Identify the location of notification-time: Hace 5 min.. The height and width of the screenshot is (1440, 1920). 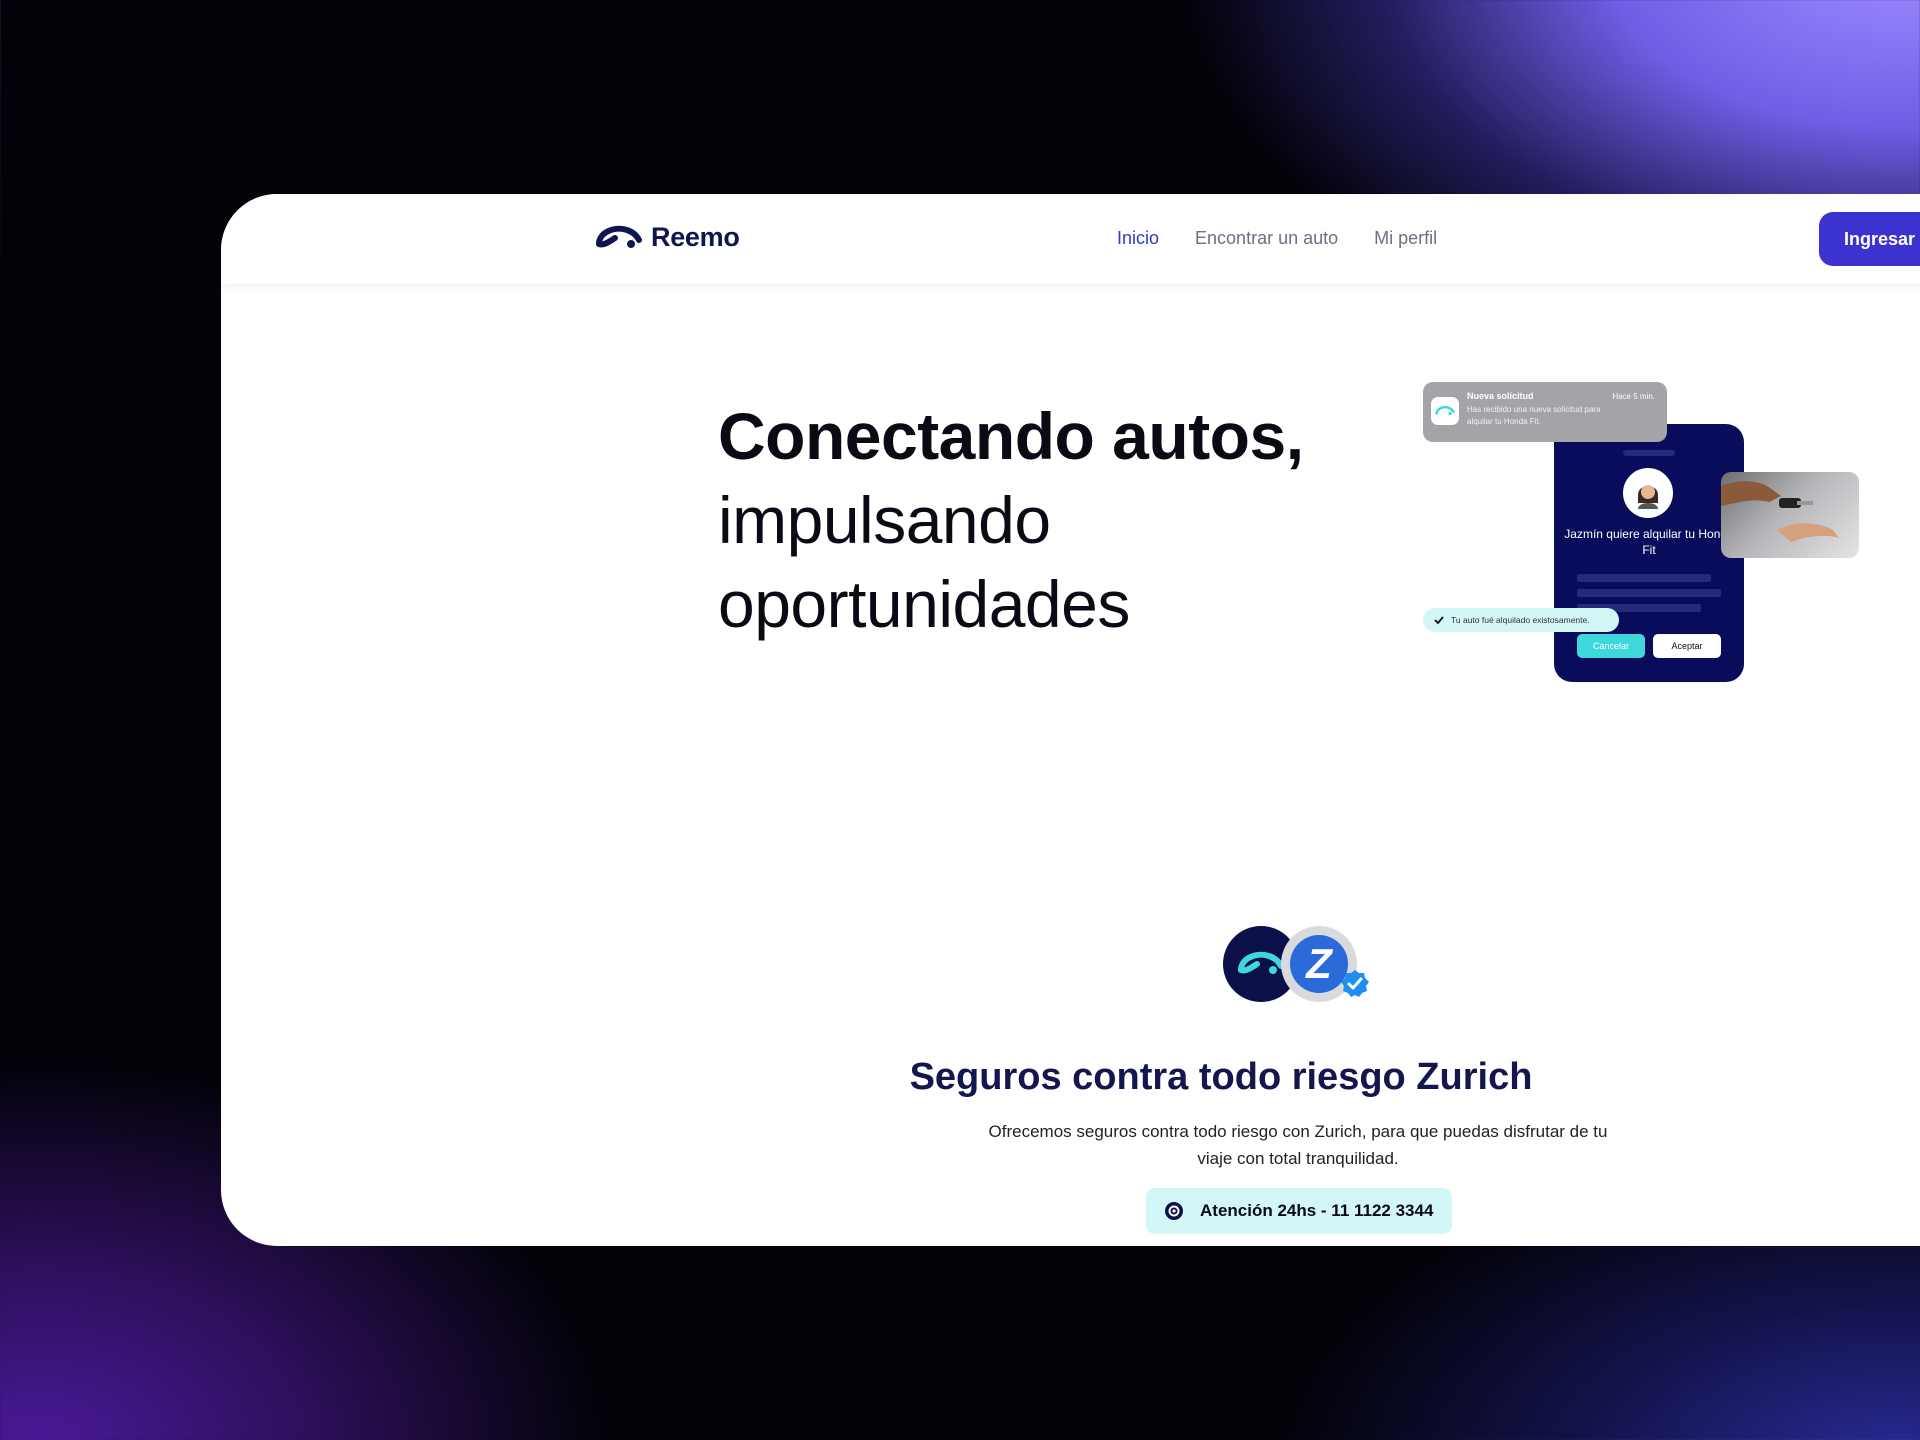
(1633, 396).